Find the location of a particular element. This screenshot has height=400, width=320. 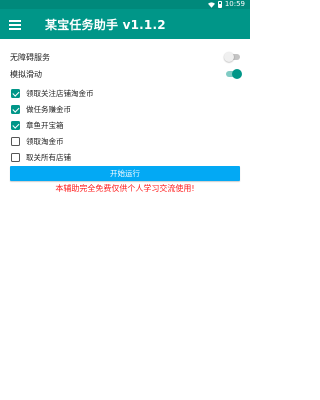

switch-row-accessibility-service: 无障碍服务 is located at coordinates (126, 57).